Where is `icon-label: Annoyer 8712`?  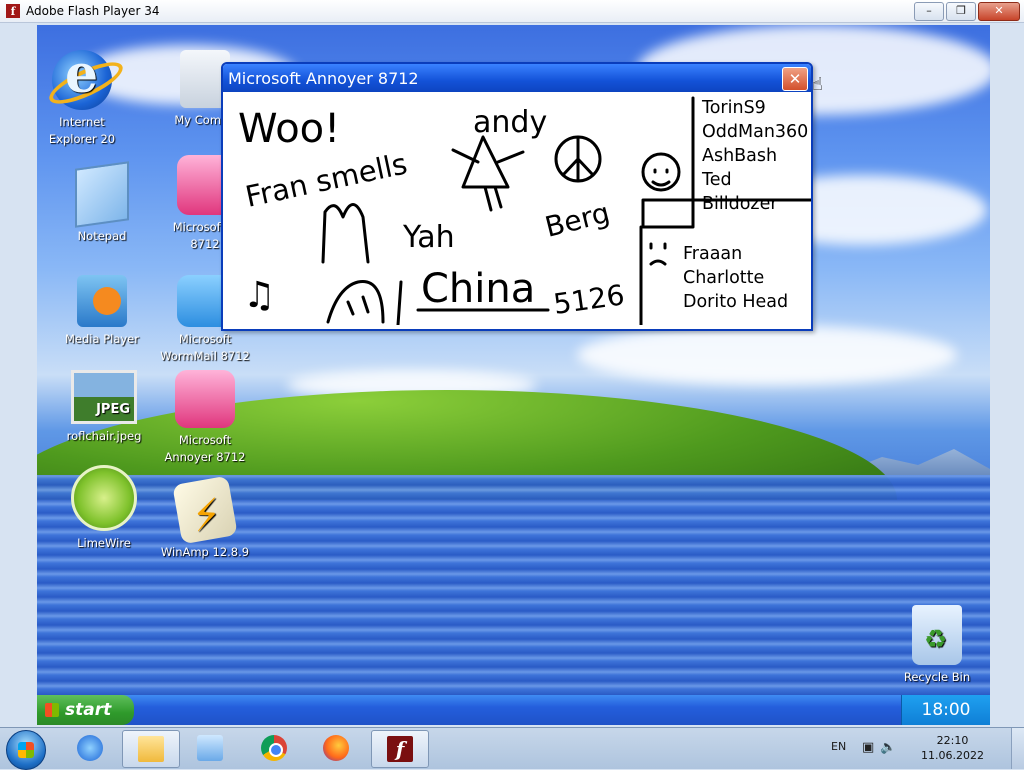 icon-label: Annoyer 8712 is located at coordinates (205, 457).